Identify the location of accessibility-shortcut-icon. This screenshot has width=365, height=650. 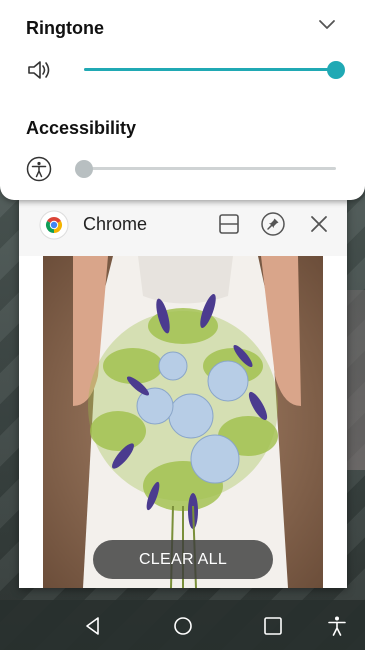
(337, 626).